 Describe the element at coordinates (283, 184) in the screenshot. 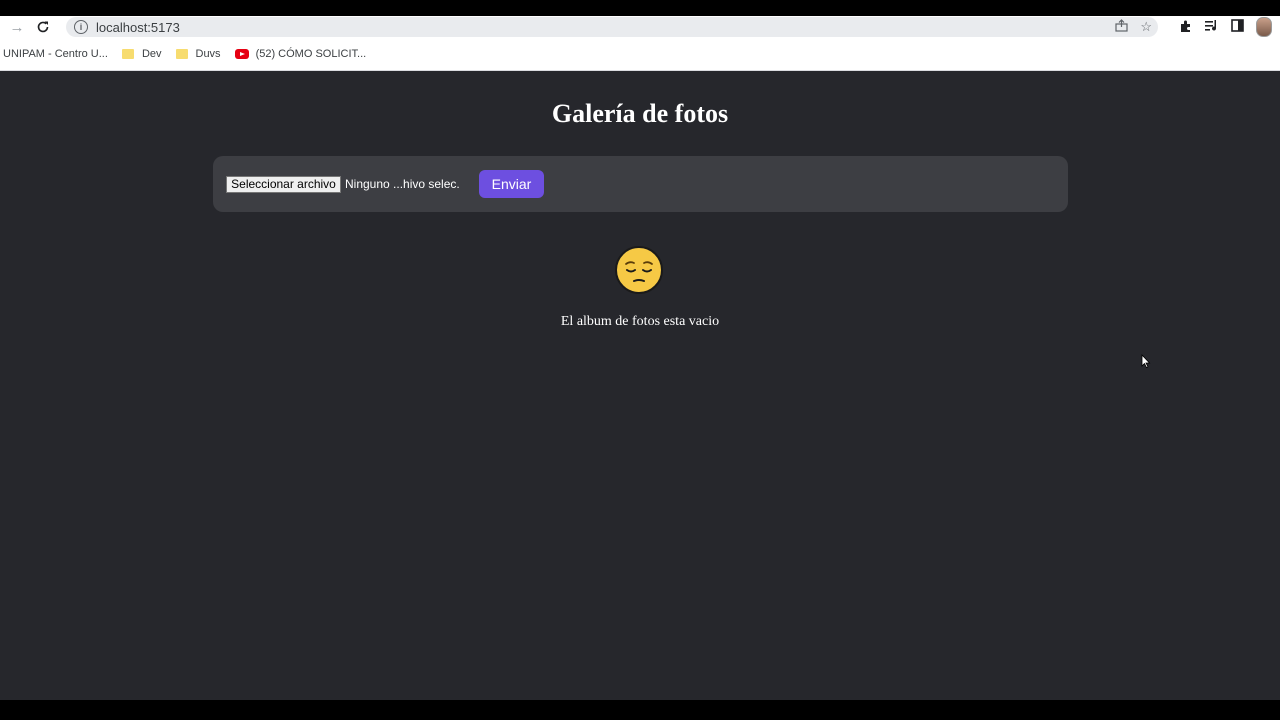

I see `choose-file-button: Seleccionar archivo` at that location.